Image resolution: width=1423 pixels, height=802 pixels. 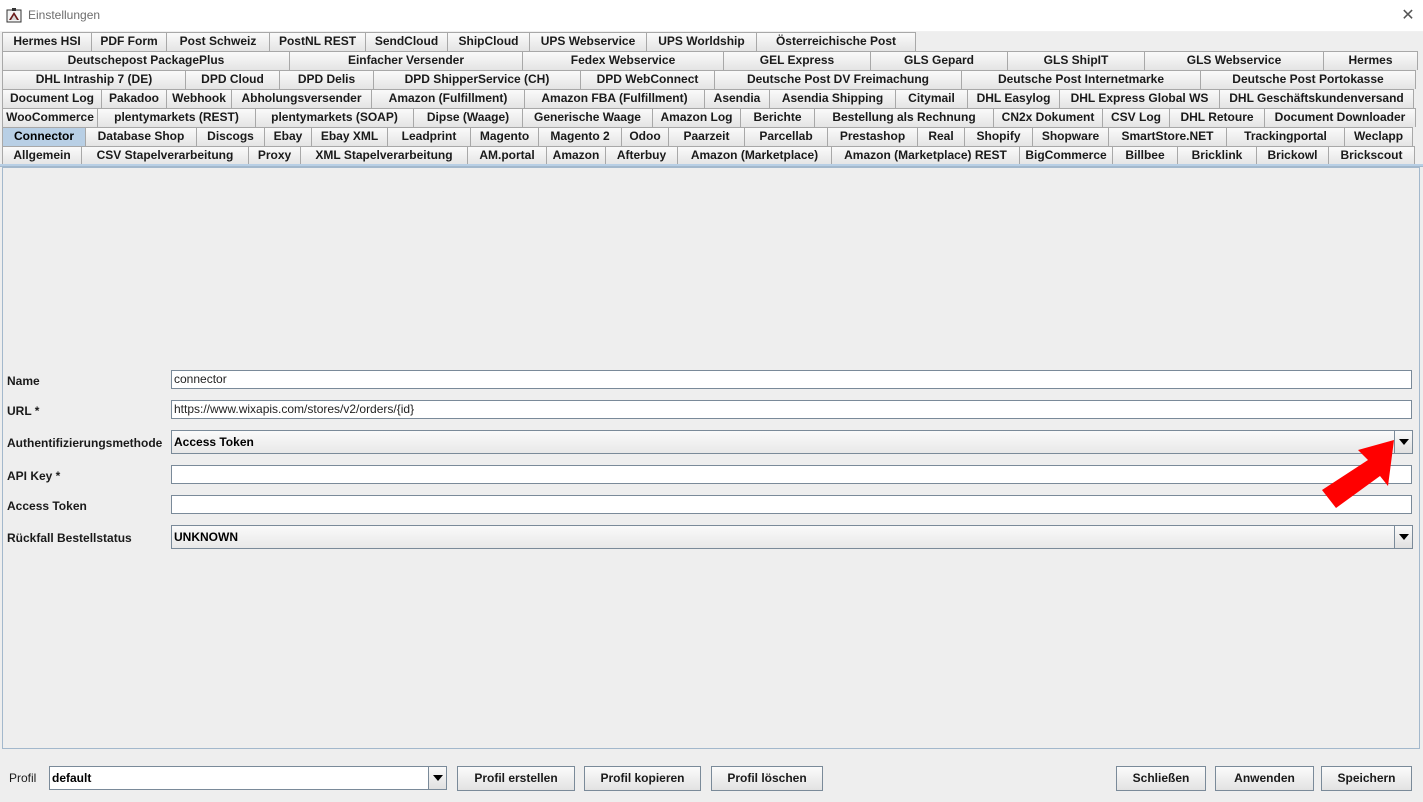 I want to click on tab-amazon-log: Amazon Log, so click(x=696, y=117).